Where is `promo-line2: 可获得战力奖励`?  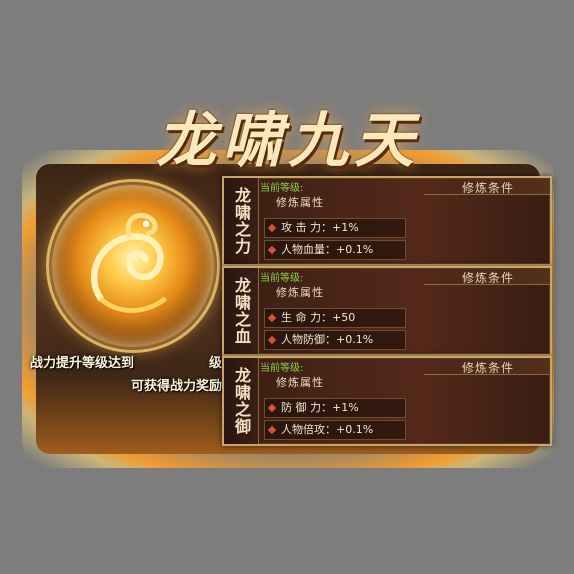
promo-line2: 可获得战力奖励 is located at coordinates (176, 386).